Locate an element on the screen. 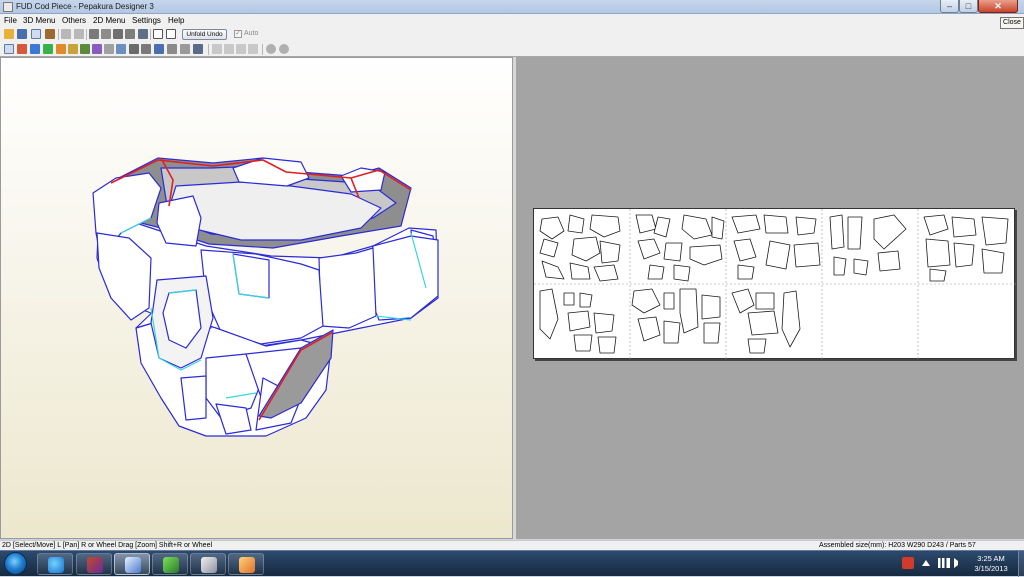  pattern-sheet is located at coordinates (774, 284).